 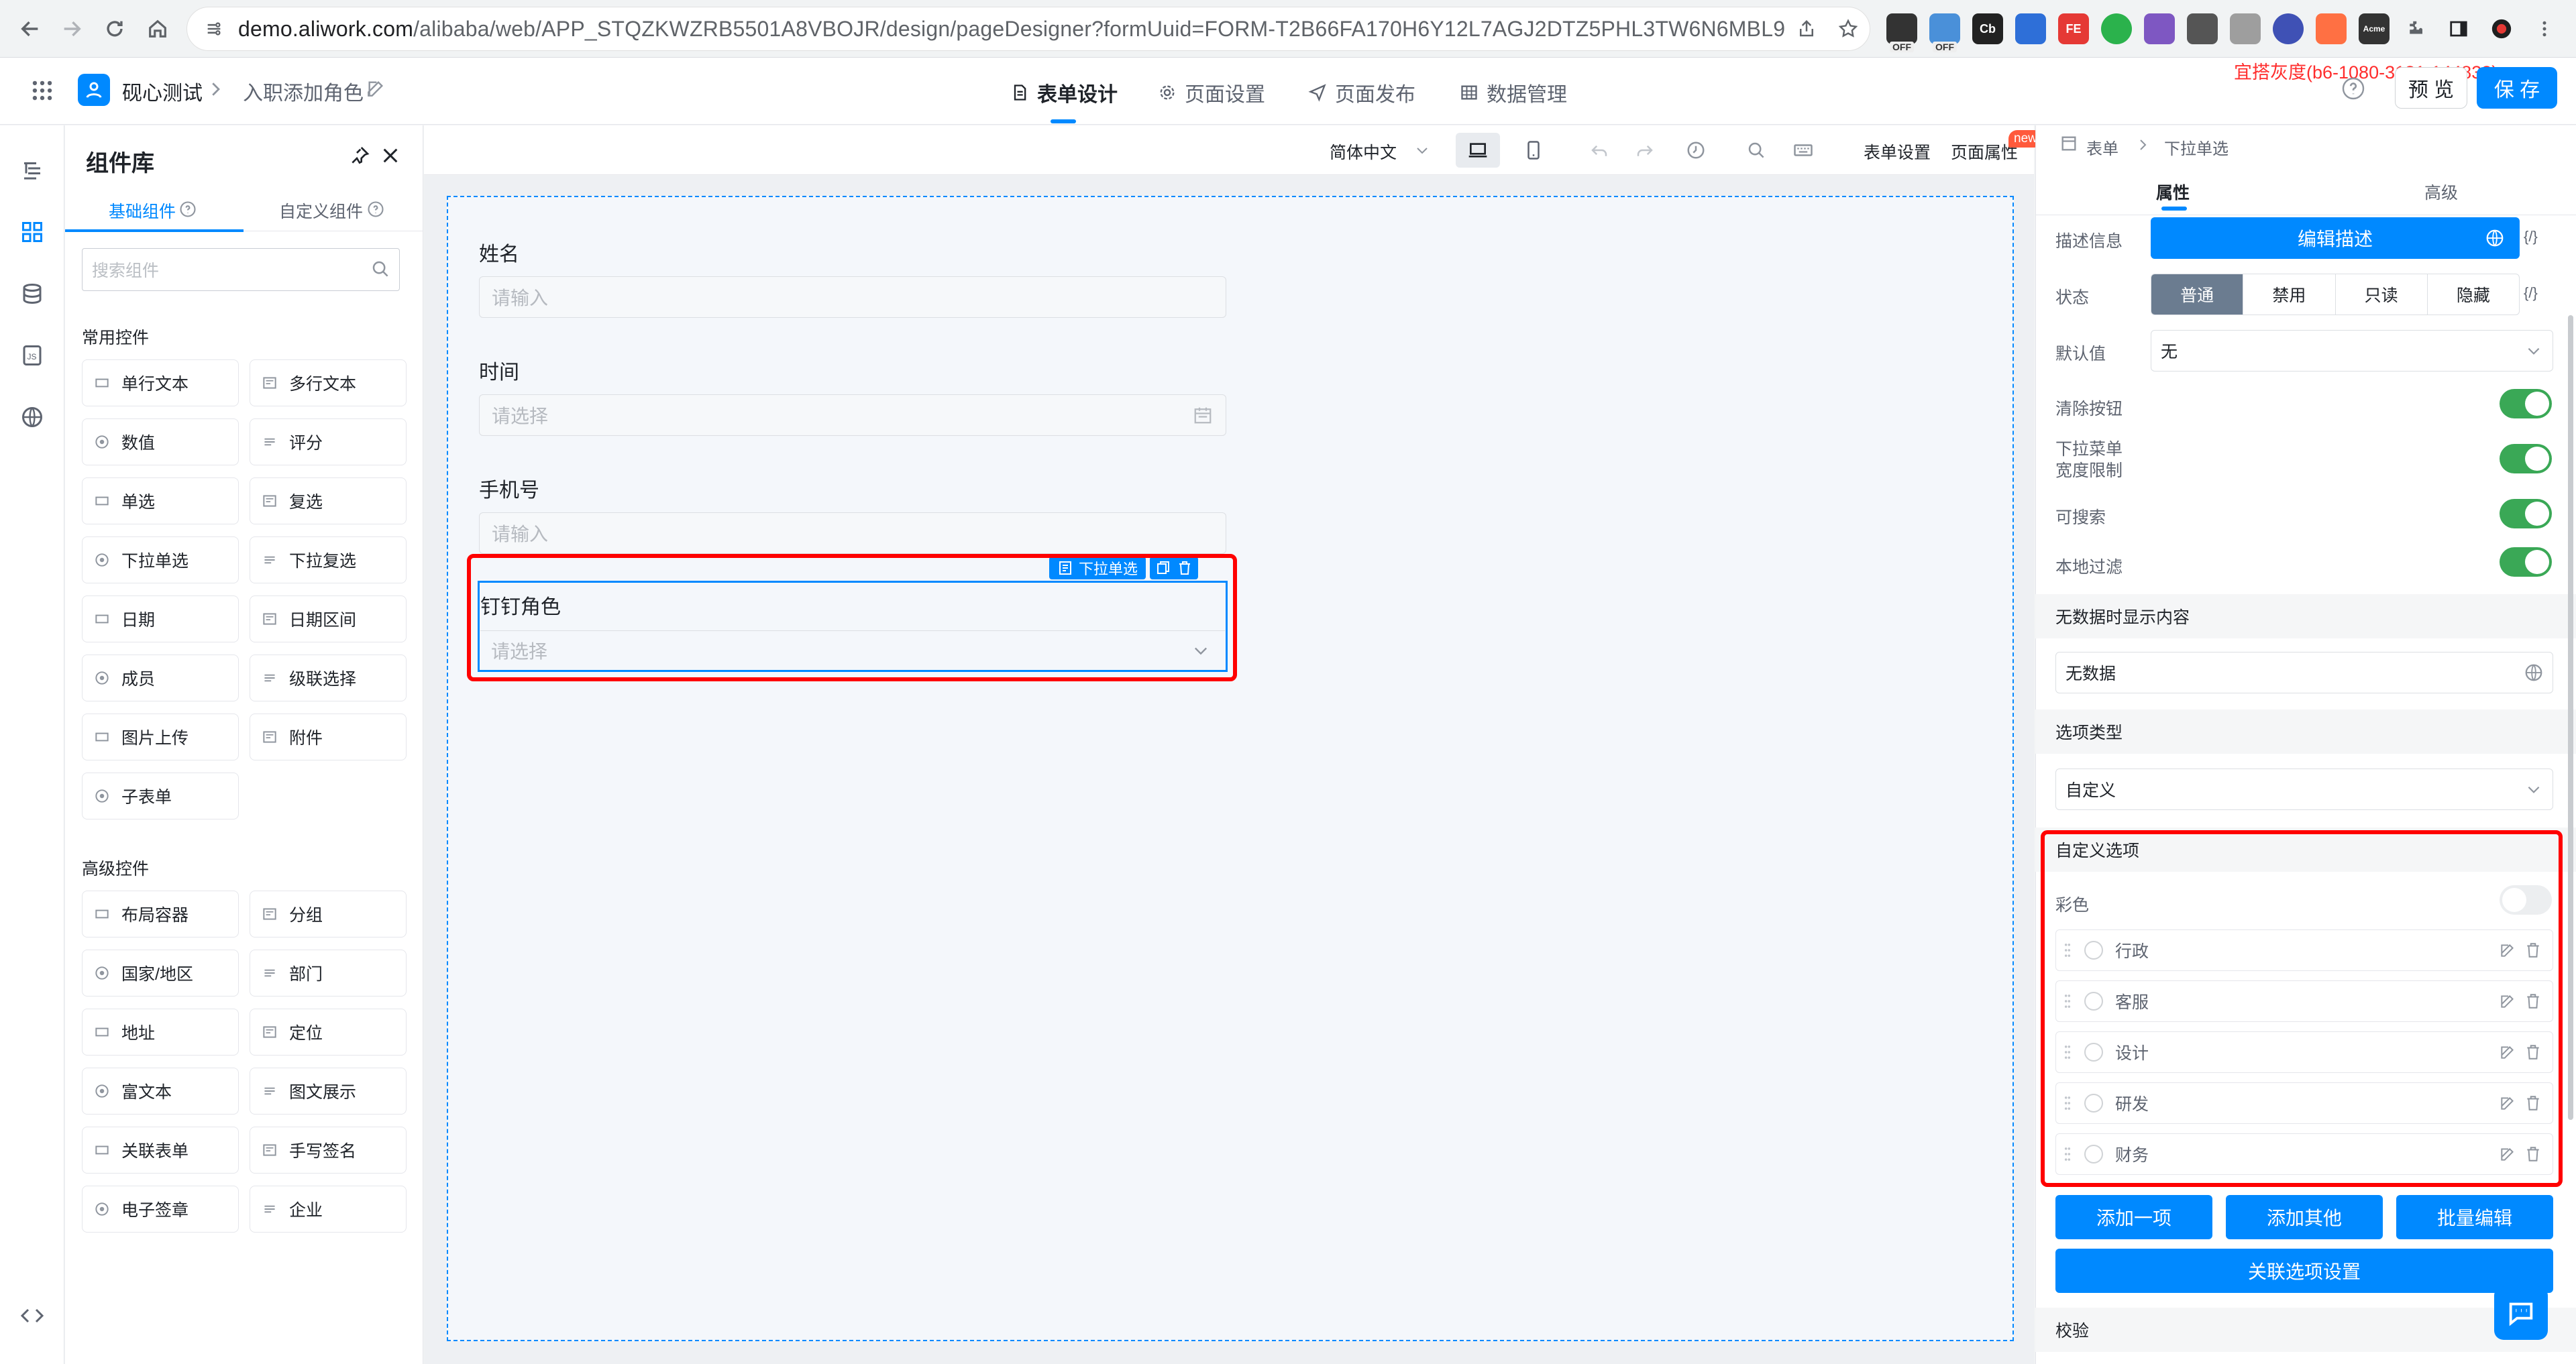 What do you see at coordinates (2173, 192) in the screenshot?
I see `tab-properties: 属性` at bounding box center [2173, 192].